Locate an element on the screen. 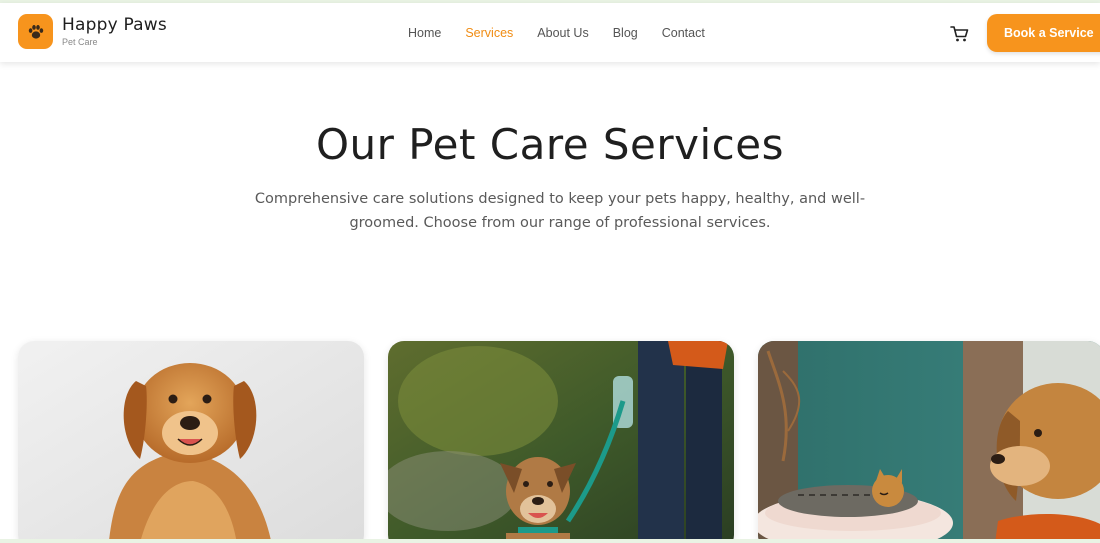 This screenshot has width=1100, height=543. paw-icon is located at coordinates (35, 31).